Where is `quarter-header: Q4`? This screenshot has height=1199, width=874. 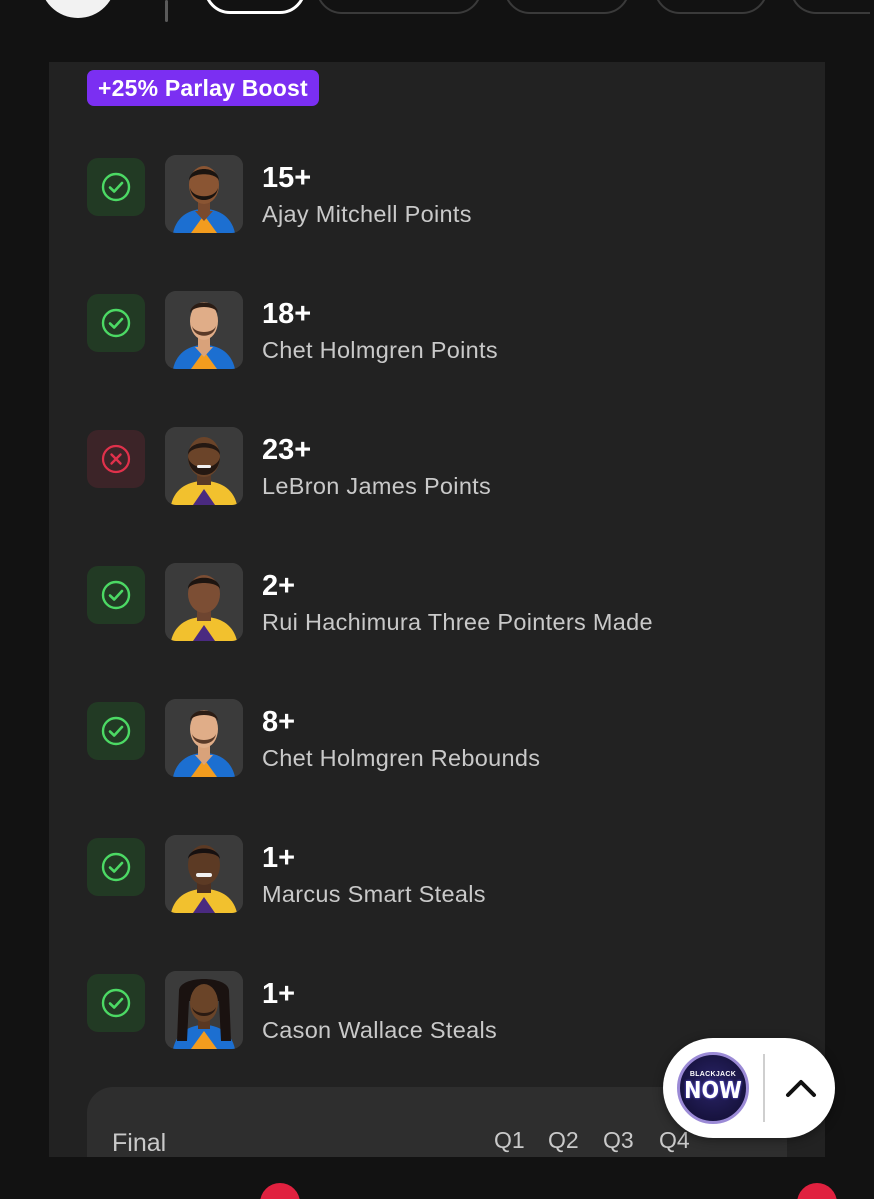 quarter-header: Q4 is located at coordinates (674, 1140).